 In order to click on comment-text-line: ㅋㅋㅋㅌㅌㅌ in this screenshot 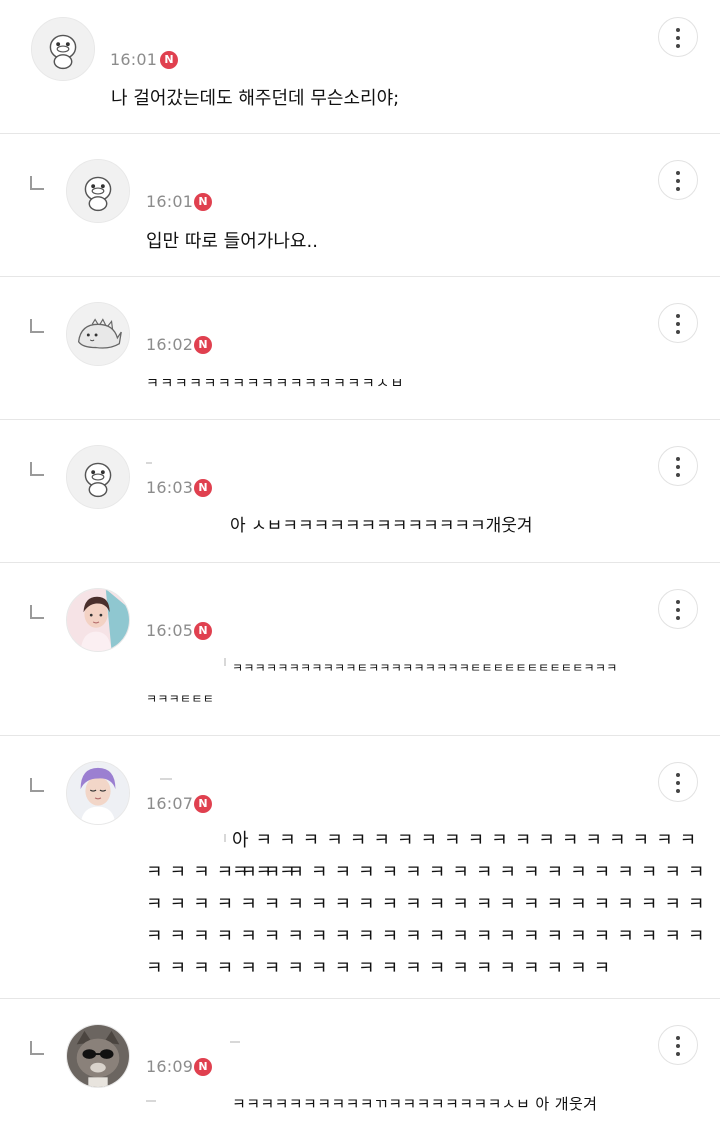, I will do `click(180, 699)`.